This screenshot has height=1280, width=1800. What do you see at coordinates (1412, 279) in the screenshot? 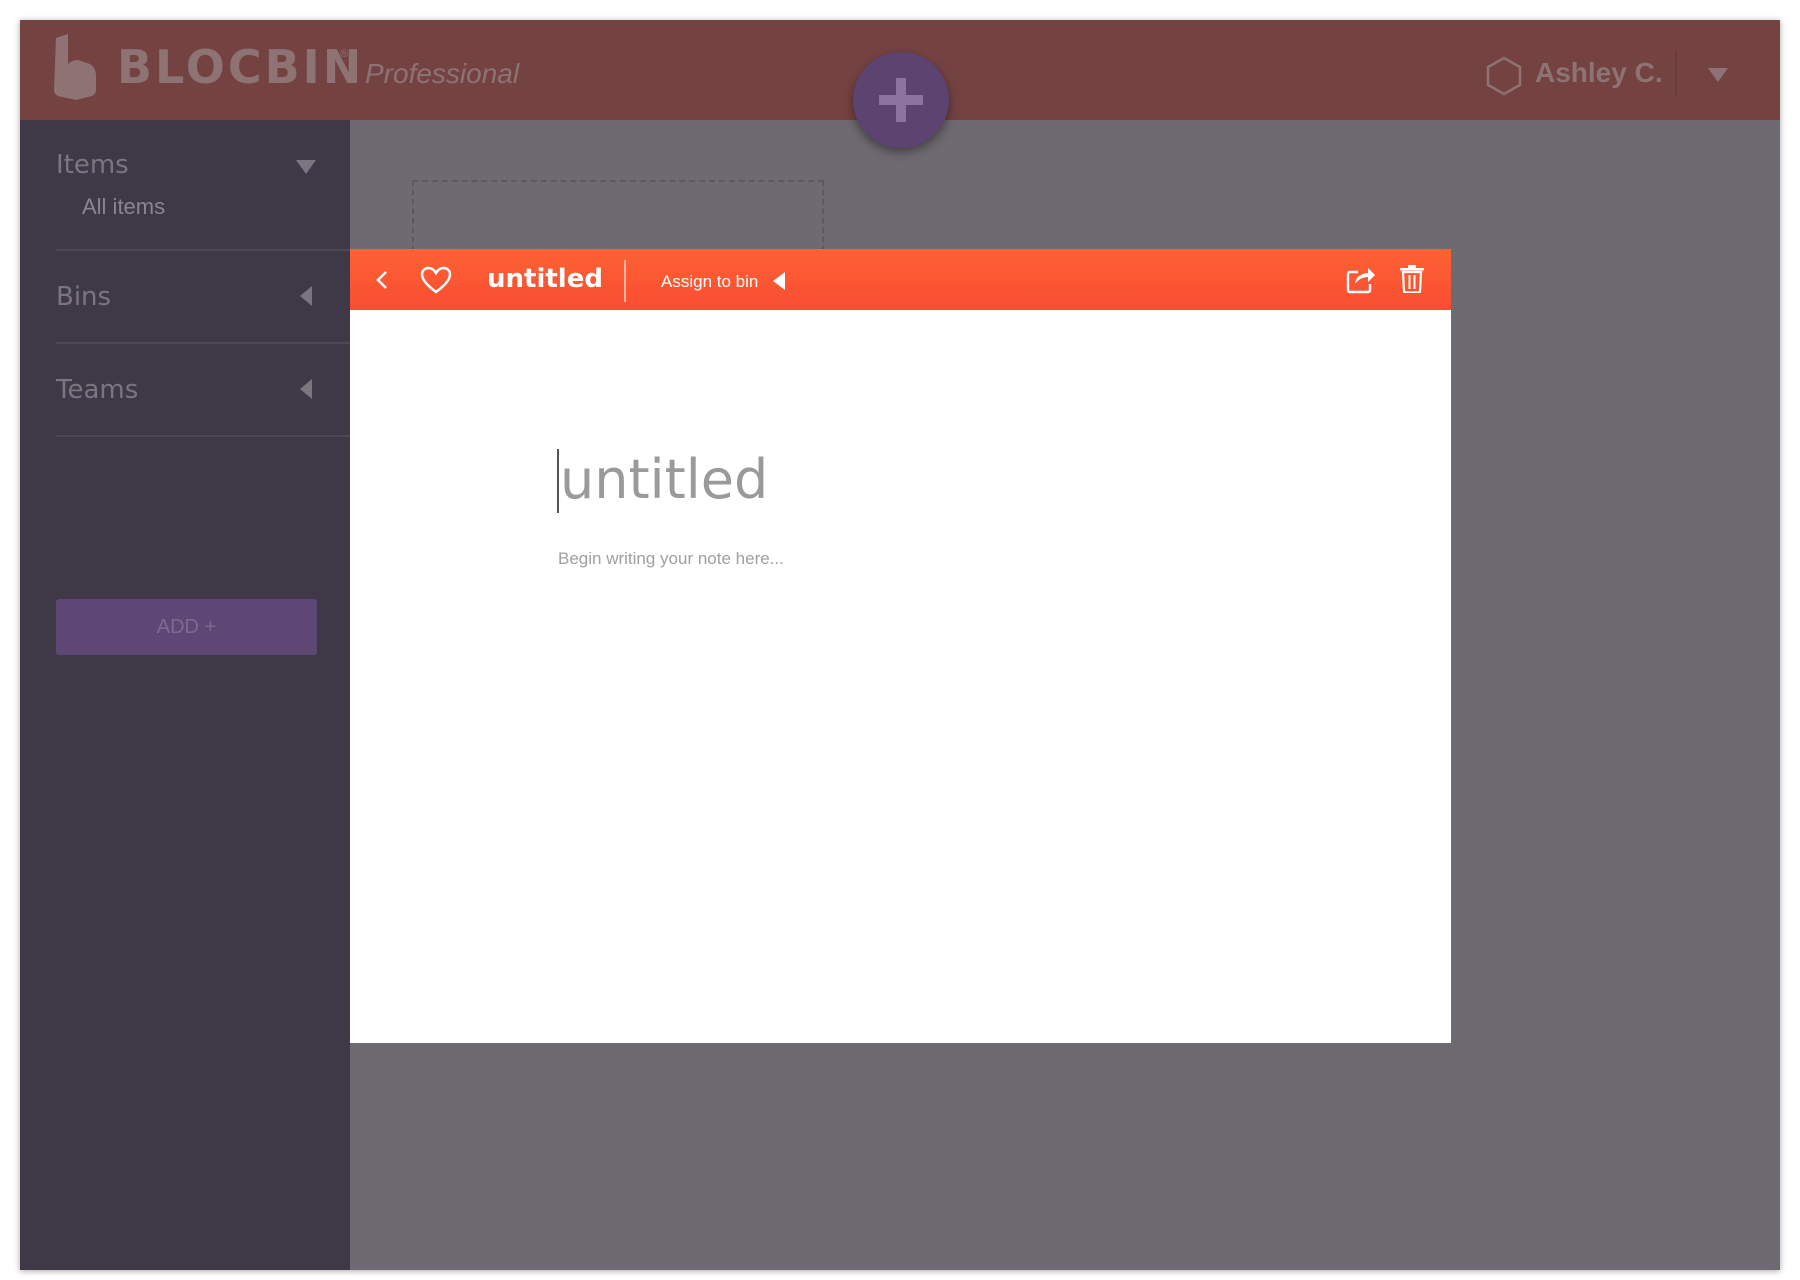
I see `trash-icon` at bounding box center [1412, 279].